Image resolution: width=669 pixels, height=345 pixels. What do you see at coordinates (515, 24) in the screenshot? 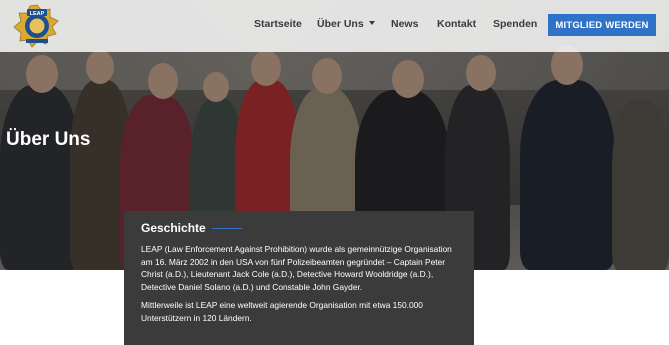
I see `nav-item-spenden: Spenden` at bounding box center [515, 24].